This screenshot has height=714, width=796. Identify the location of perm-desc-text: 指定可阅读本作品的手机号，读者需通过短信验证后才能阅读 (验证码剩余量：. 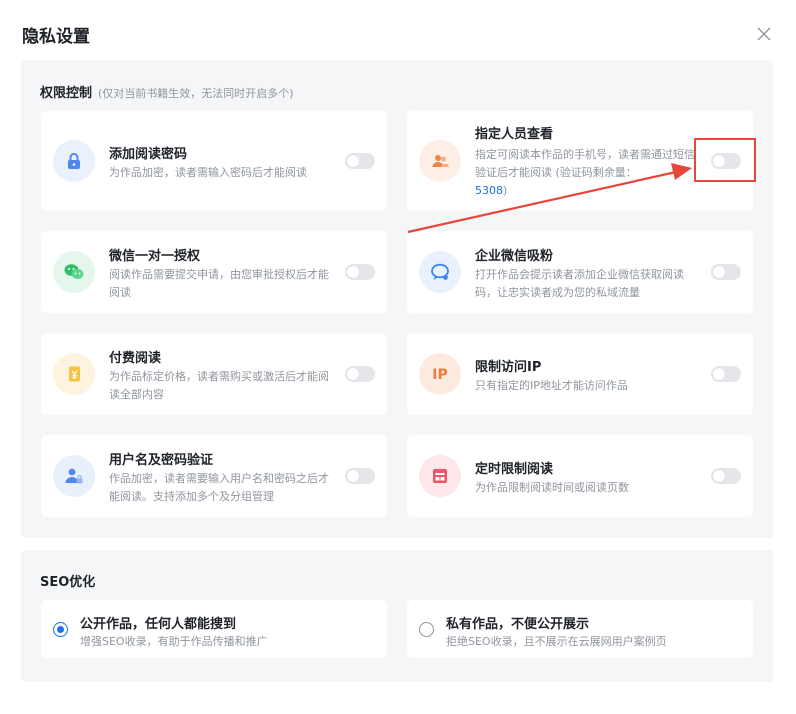
(585, 163).